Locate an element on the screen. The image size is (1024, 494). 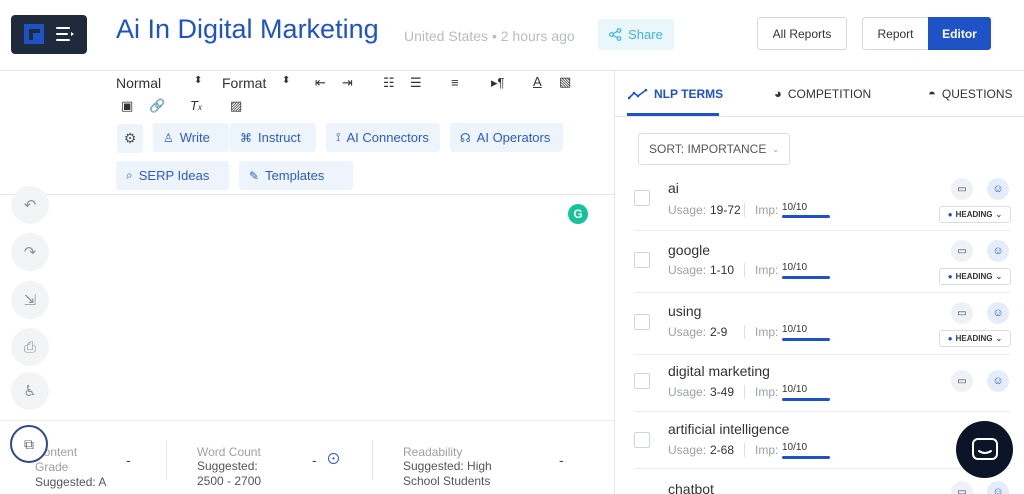
ai-operators-chip: ☊ AI Operators is located at coordinates (506, 137).